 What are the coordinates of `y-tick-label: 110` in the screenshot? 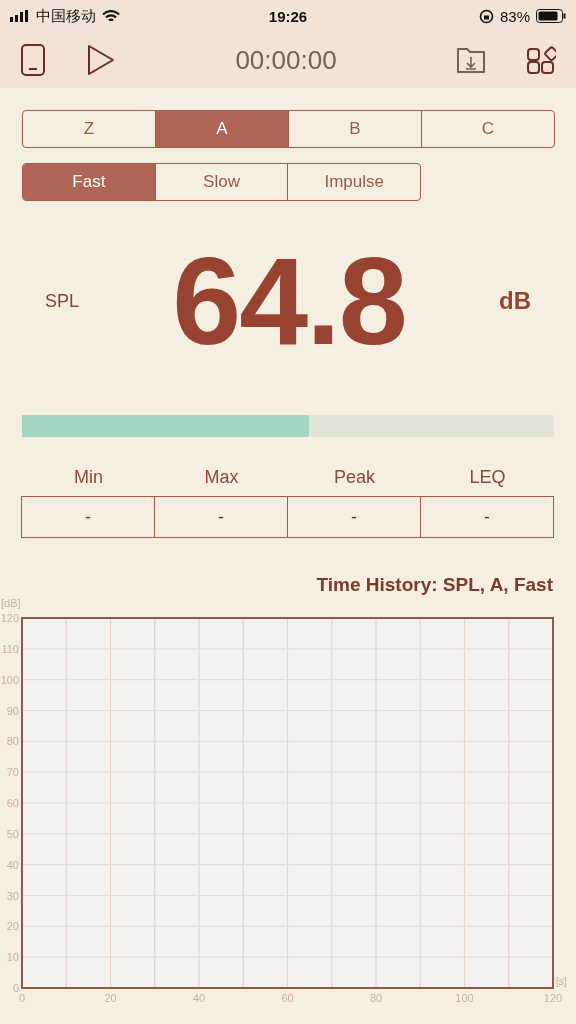 It's located at (10, 648).